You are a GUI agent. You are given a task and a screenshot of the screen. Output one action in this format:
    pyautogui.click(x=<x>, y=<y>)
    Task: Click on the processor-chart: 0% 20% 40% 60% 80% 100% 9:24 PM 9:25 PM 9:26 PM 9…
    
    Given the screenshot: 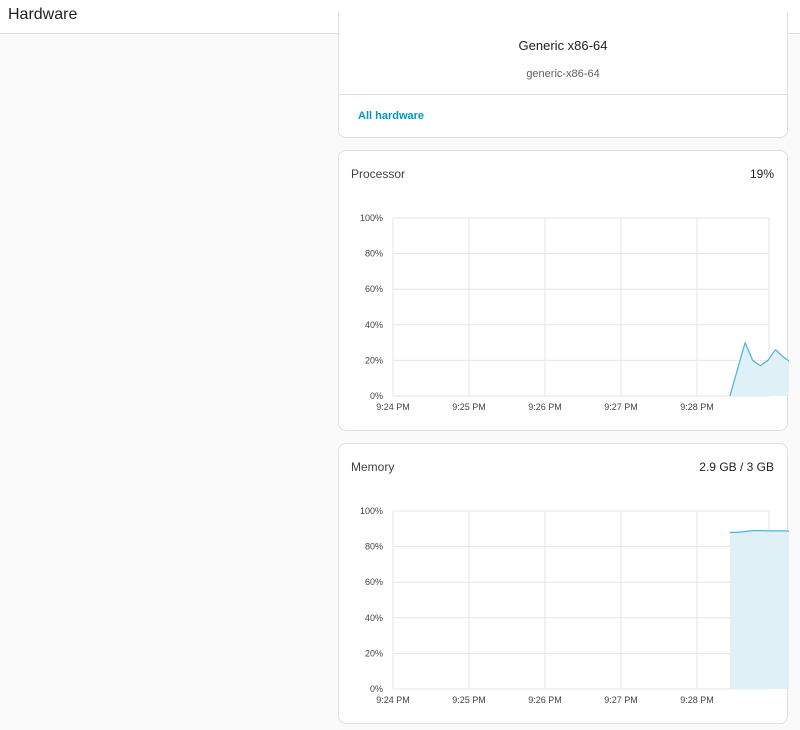 What is the action you would take?
    pyautogui.click(x=574, y=312)
    